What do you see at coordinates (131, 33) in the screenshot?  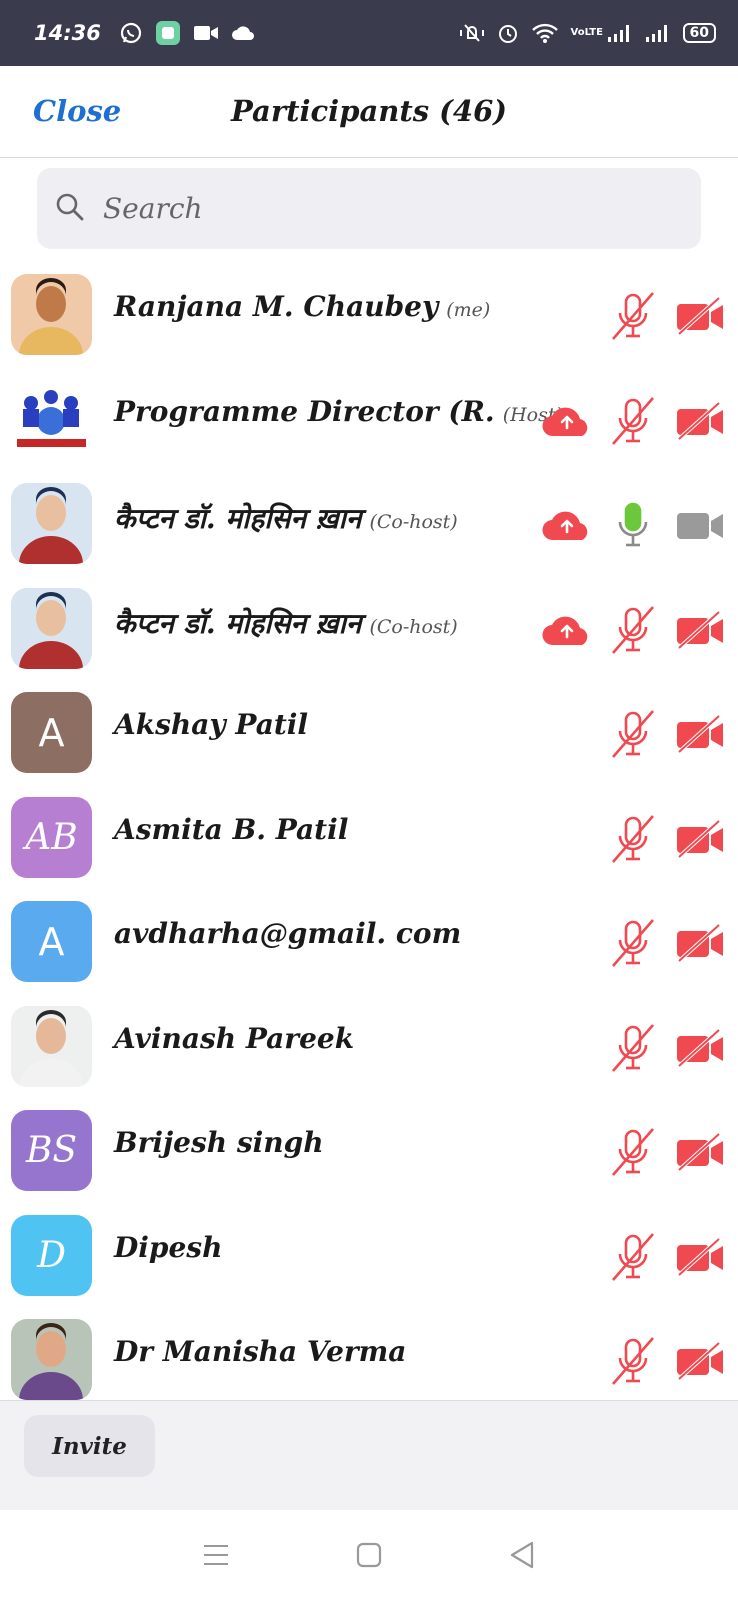 I see `whatsapp-icon` at bounding box center [131, 33].